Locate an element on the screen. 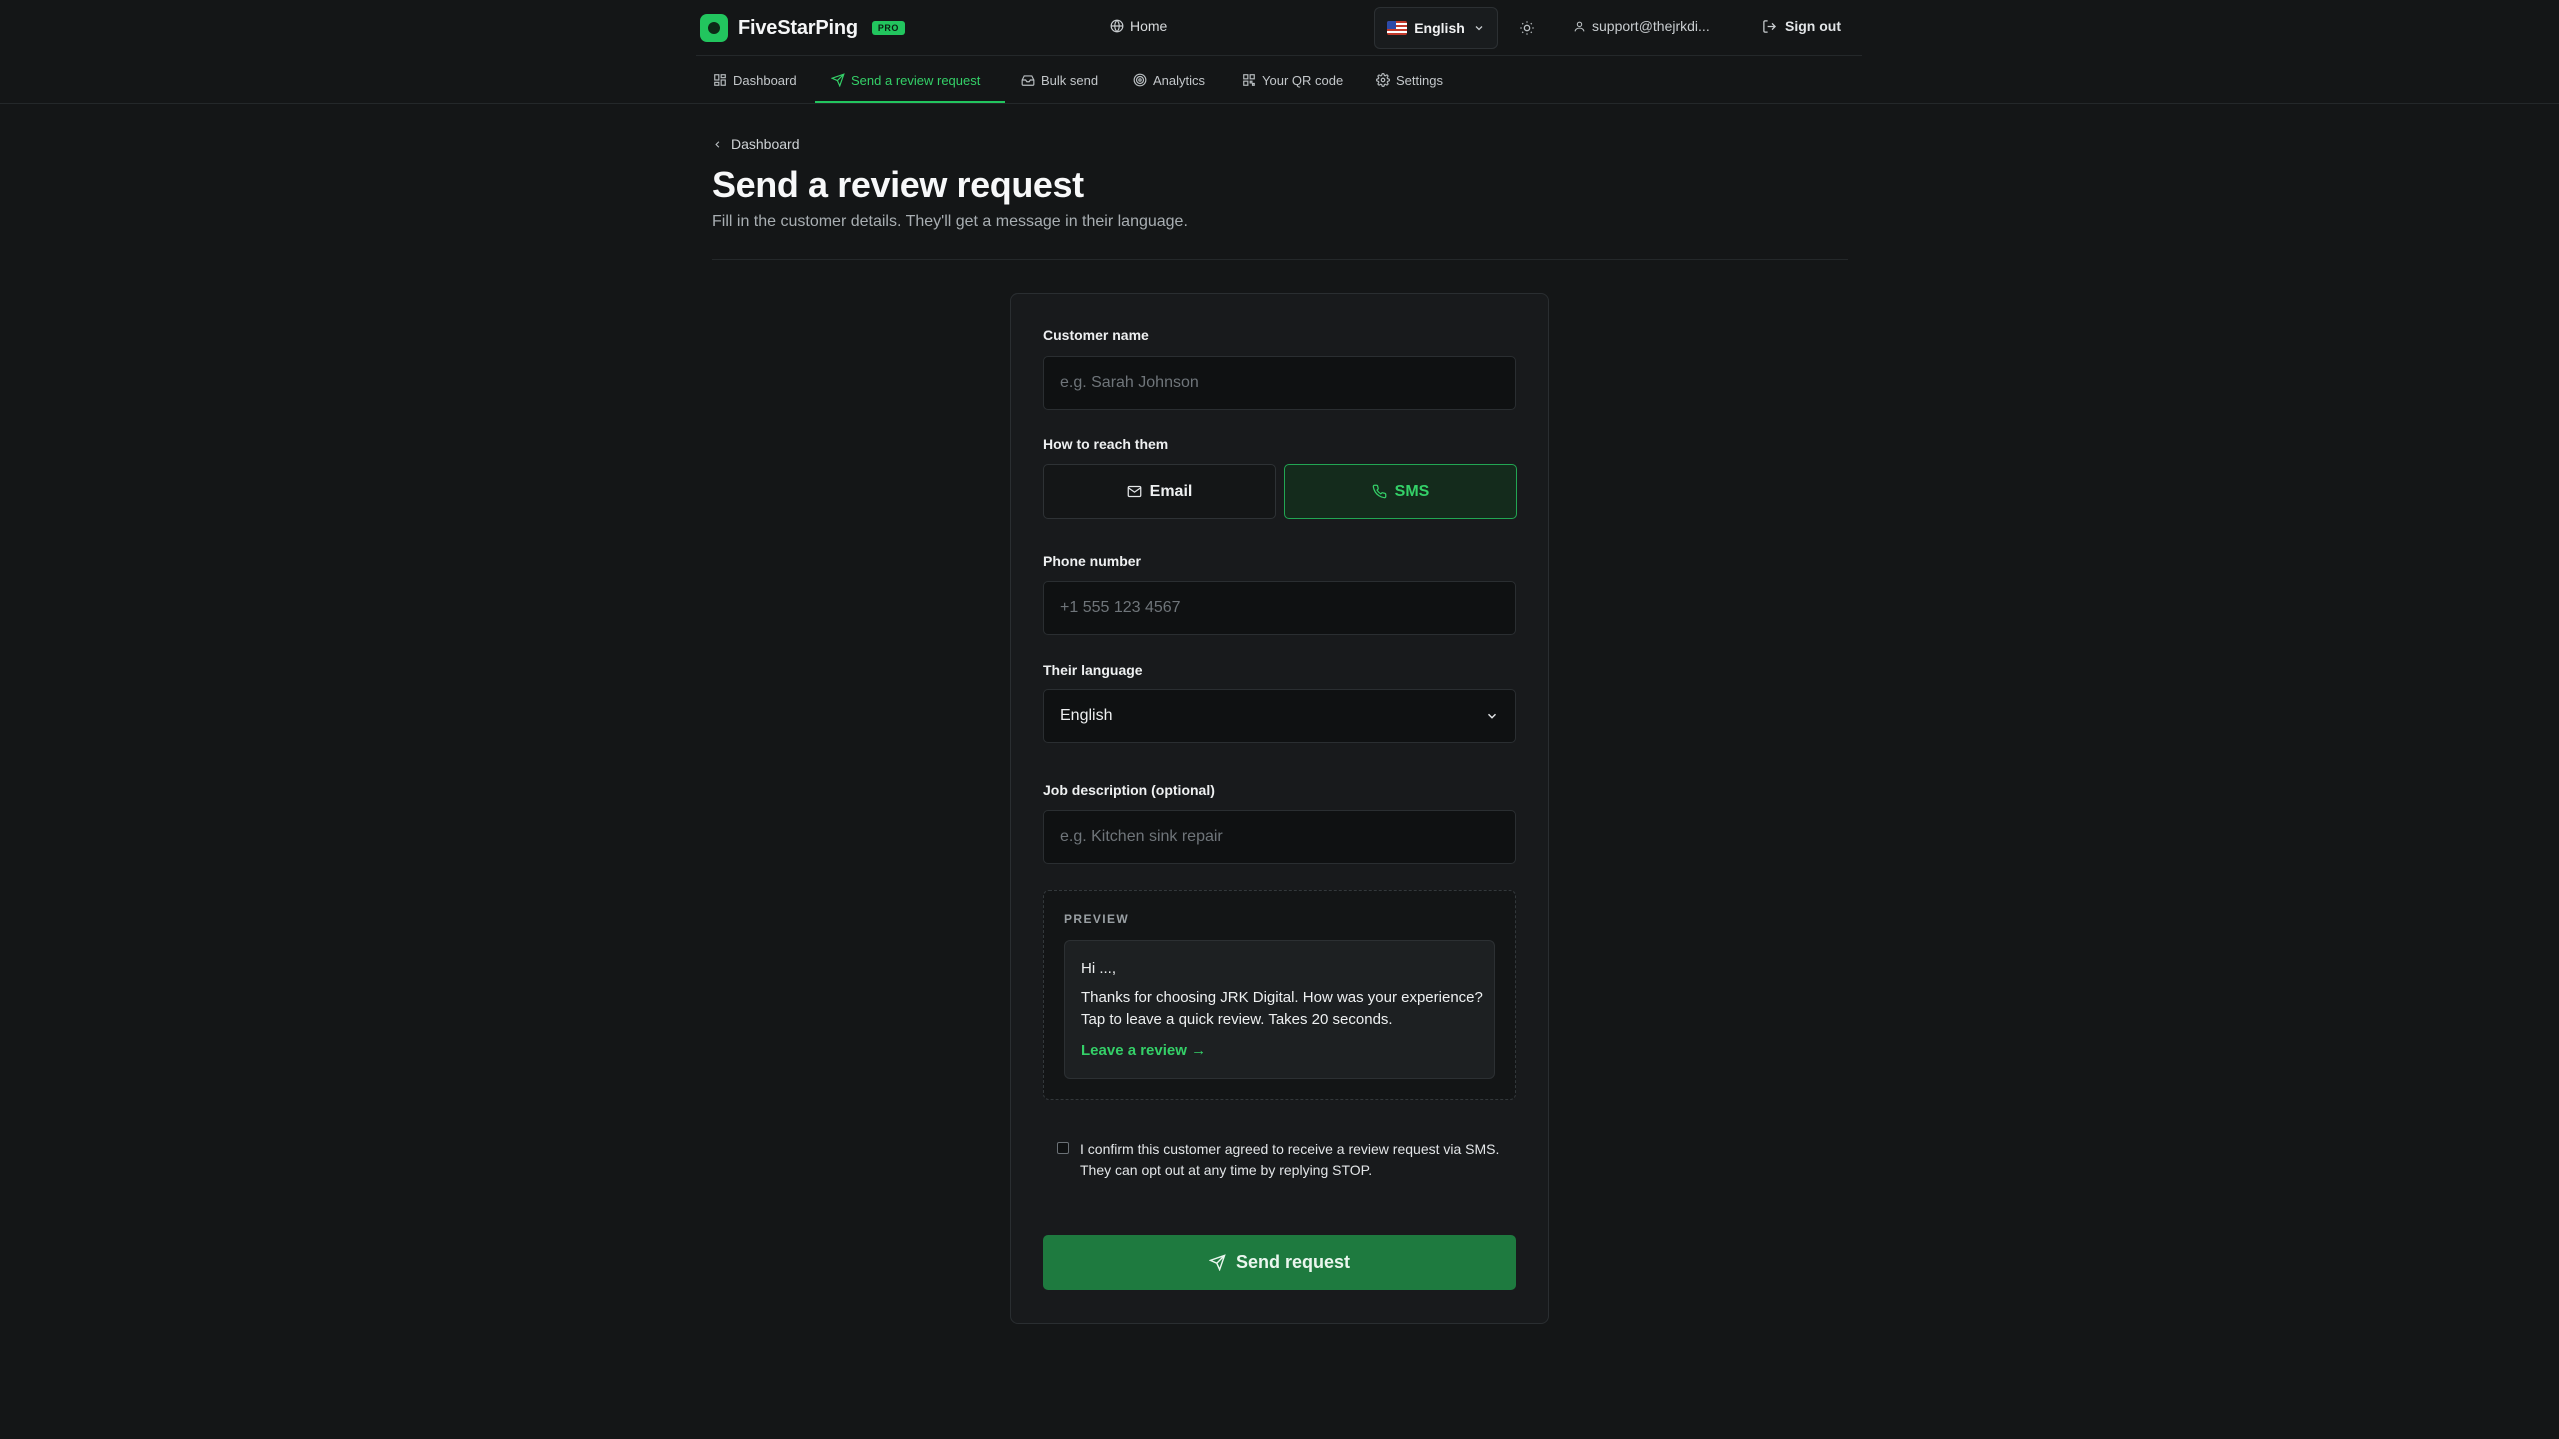 This screenshot has width=2559, height=1439. preview-review-link: Leave a review → is located at coordinates (1144, 1050).